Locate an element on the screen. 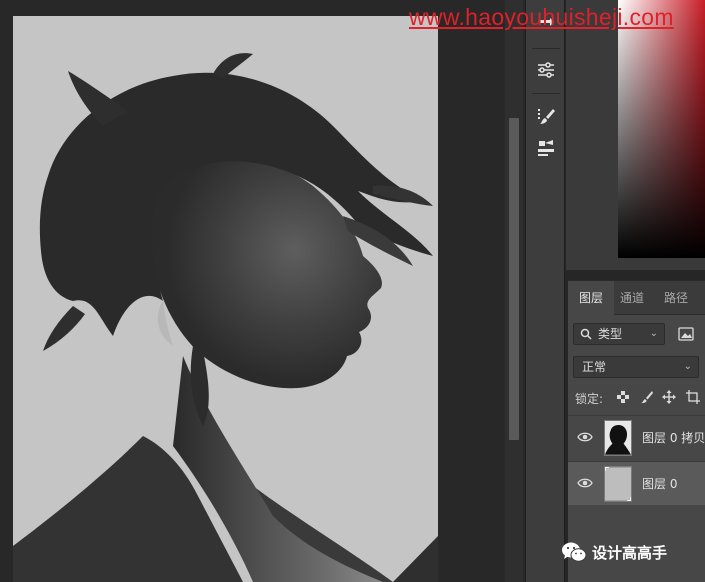 This screenshot has height=582, width=705. tab-paths: 路径 is located at coordinates (676, 298).